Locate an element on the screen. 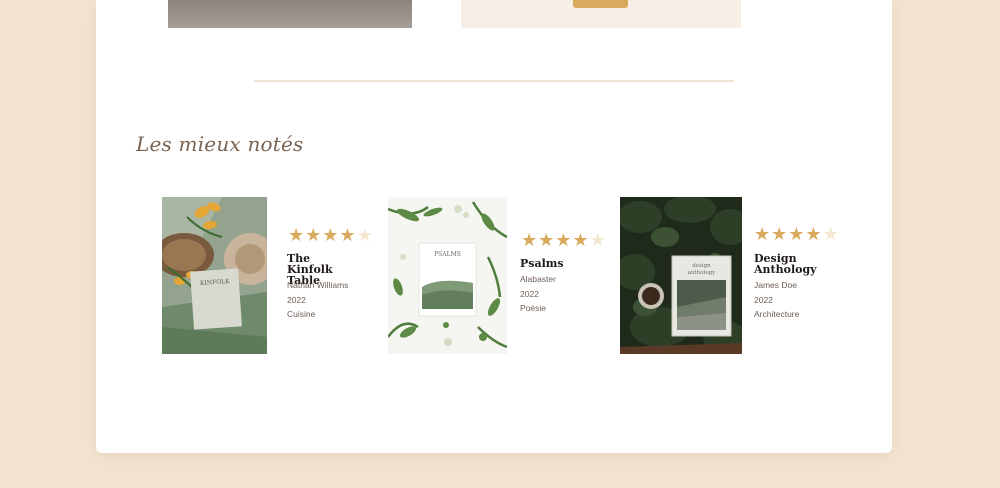 The height and width of the screenshot is (488, 1000). section-divider is located at coordinates (494, 81).